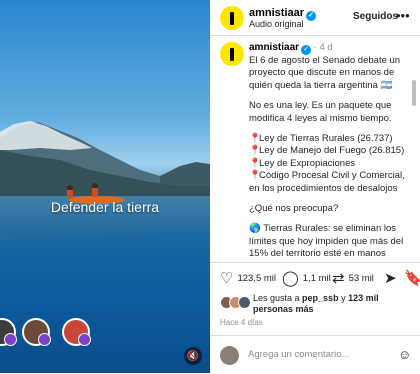 The height and width of the screenshot is (374, 420). I want to click on share-button: ➤, so click(392, 278).